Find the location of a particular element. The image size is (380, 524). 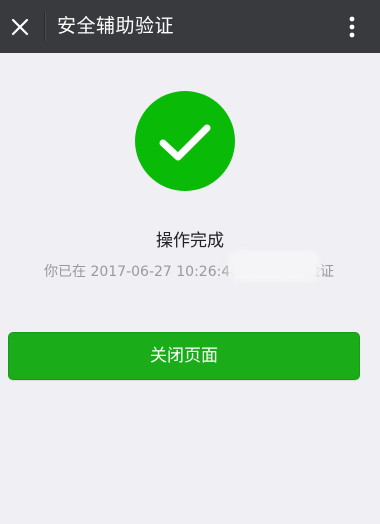

close-icon is located at coordinates (20, 26).